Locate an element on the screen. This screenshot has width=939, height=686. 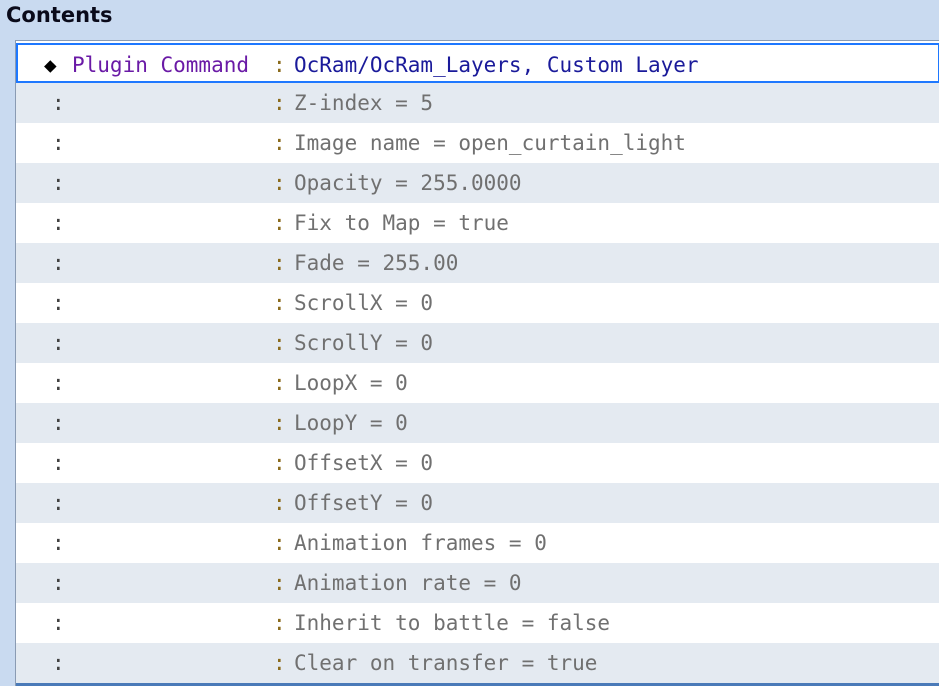
contents-header: Contents is located at coordinates (469, 20).